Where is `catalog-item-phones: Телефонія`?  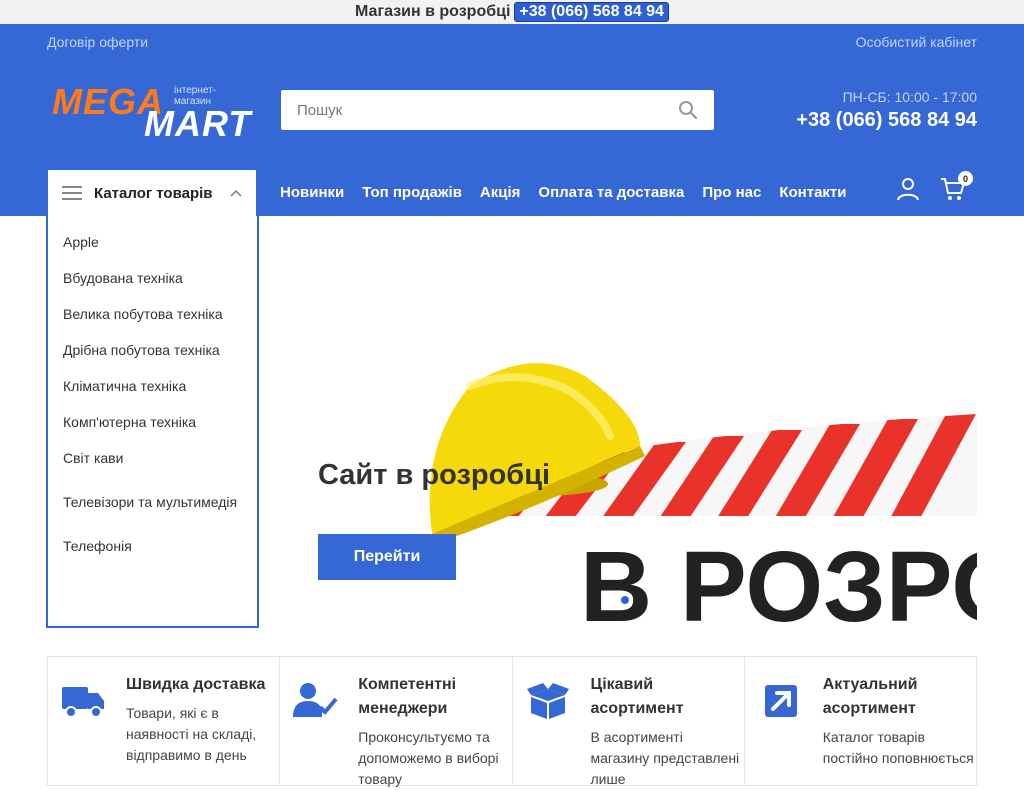 catalog-item-phones: Телефонія is located at coordinates (152, 546).